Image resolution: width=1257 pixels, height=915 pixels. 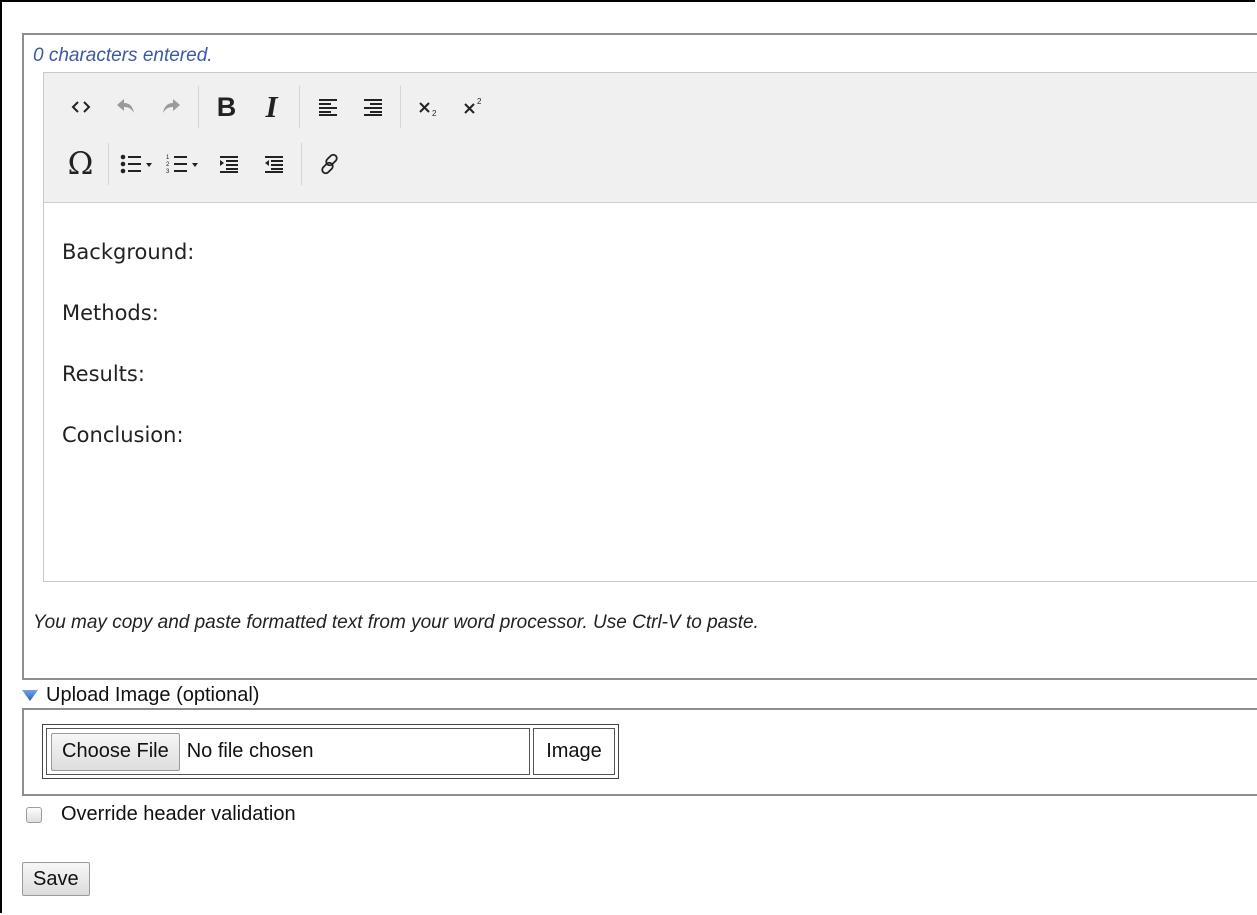 I want to click on link-icon, so click(x=329, y=164).